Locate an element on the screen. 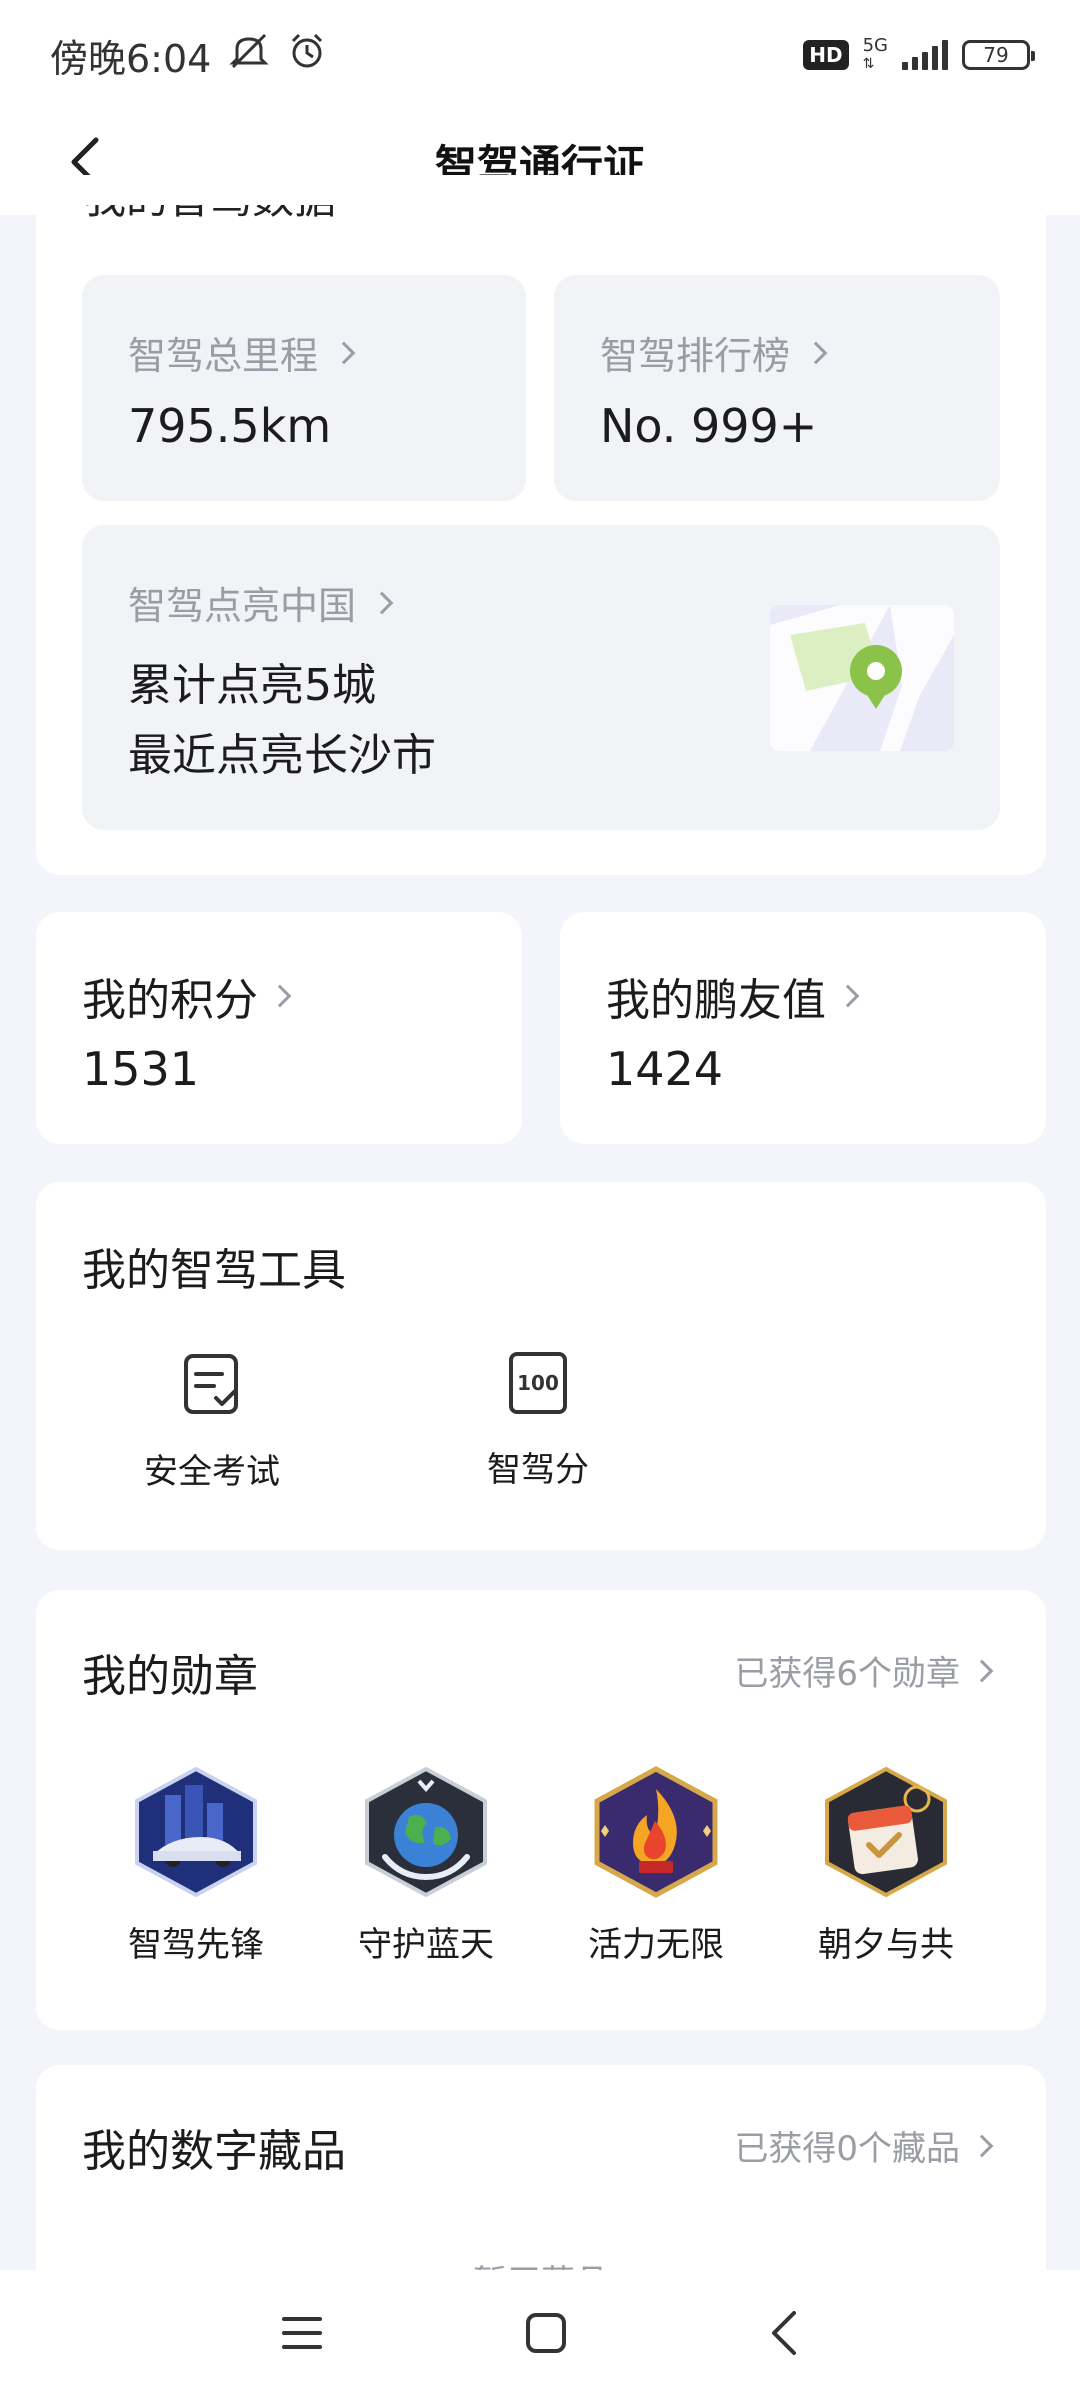 This screenshot has width=1080, height=2400. friend-value-card: 我的鹏友值 1424 is located at coordinates (803, 1028).